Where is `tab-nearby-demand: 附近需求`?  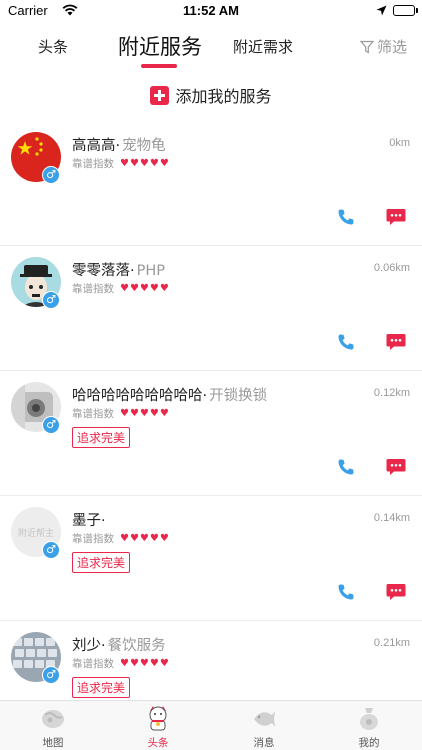 tab-nearby-demand: 附近需求 is located at coordinates (263, 46).